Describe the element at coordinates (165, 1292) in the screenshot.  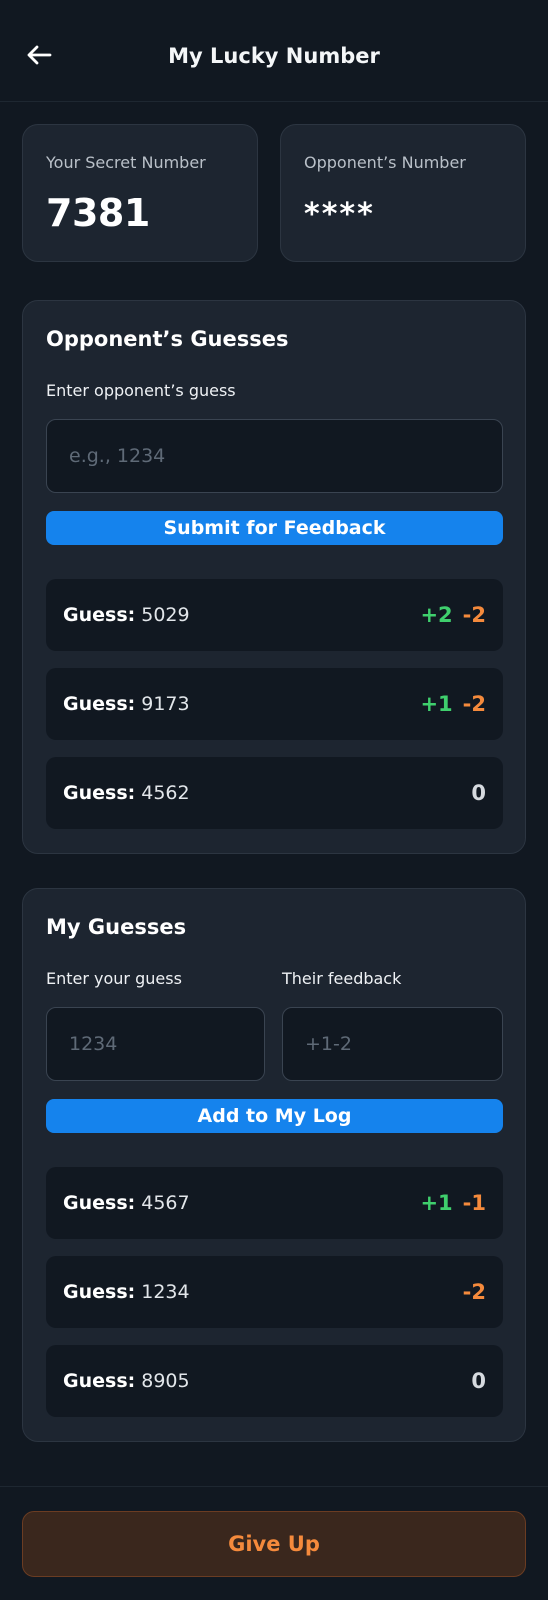
I see `guess-value: 1234` at that location.